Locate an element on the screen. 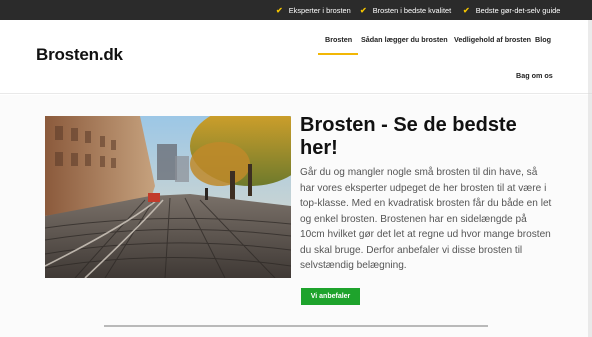 The height and width of the screenshot is (337, 592). usp-label: Eksperter i brosten is located at coordinates (319, 10).